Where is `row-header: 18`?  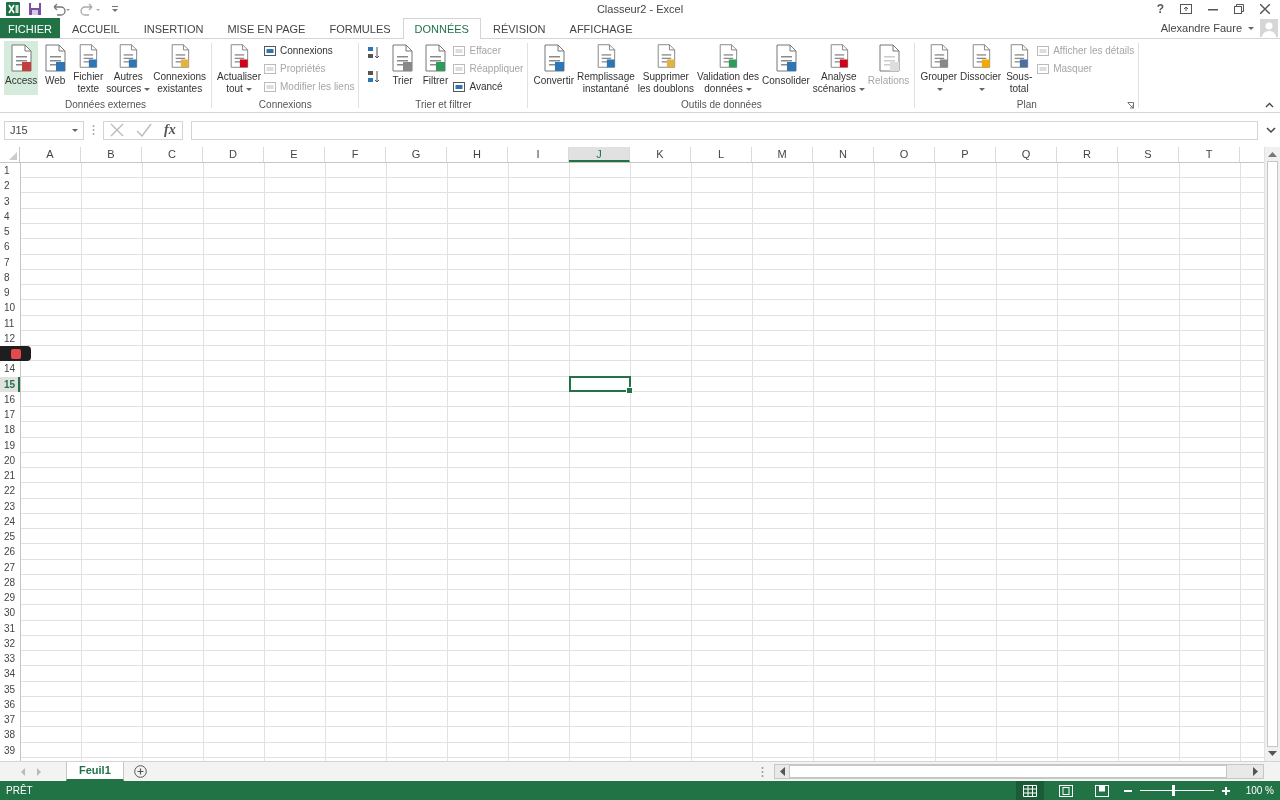 row-header: 18 is located at coordinates (10, 430).